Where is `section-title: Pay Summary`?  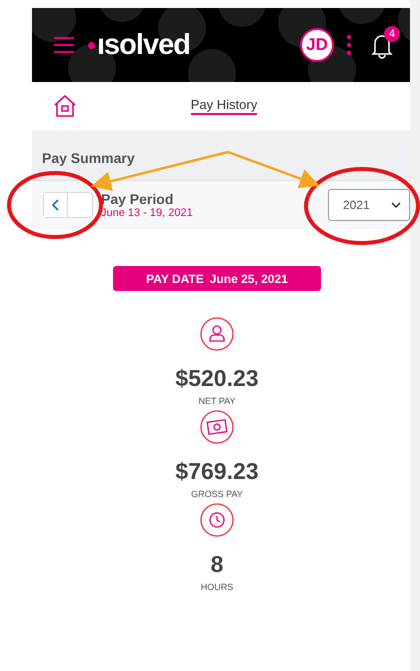
section-title: Pay Summary is located at coordinates (88, 158).